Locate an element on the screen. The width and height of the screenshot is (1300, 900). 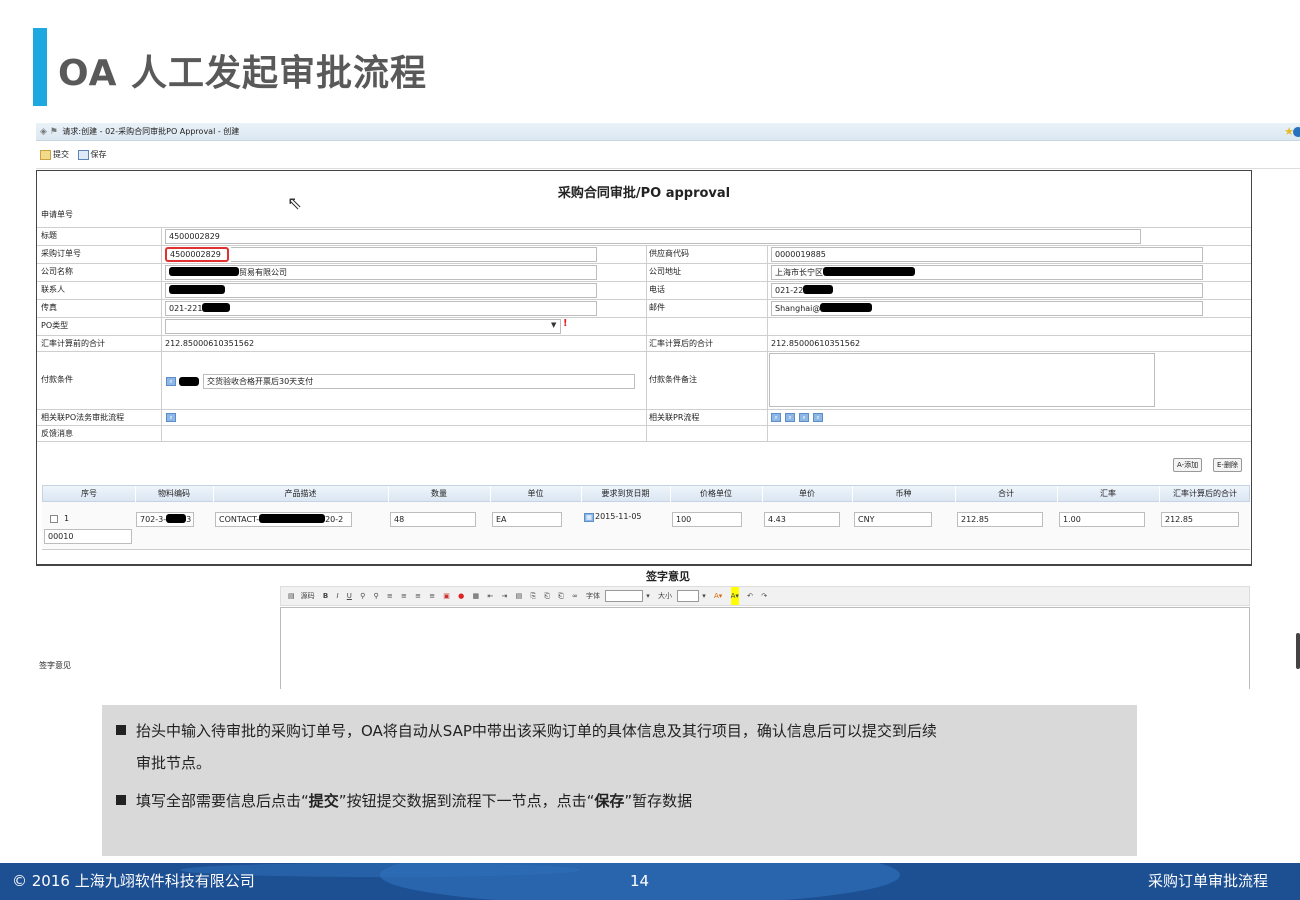
table-icon: ▦ is located at coordinates (476, 596).